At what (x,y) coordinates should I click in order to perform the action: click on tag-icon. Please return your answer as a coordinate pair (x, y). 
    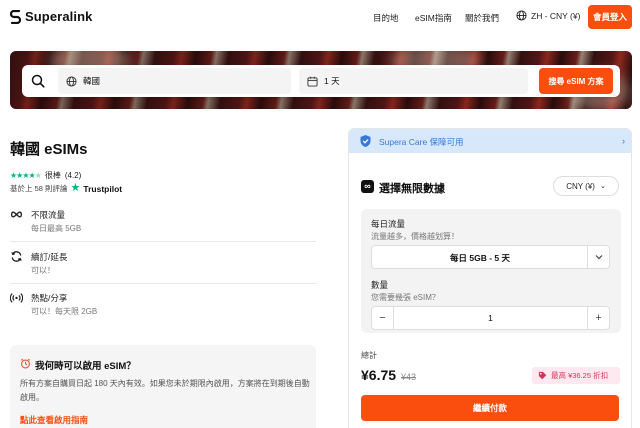
    Looking at the image, I should click on (542, 375).